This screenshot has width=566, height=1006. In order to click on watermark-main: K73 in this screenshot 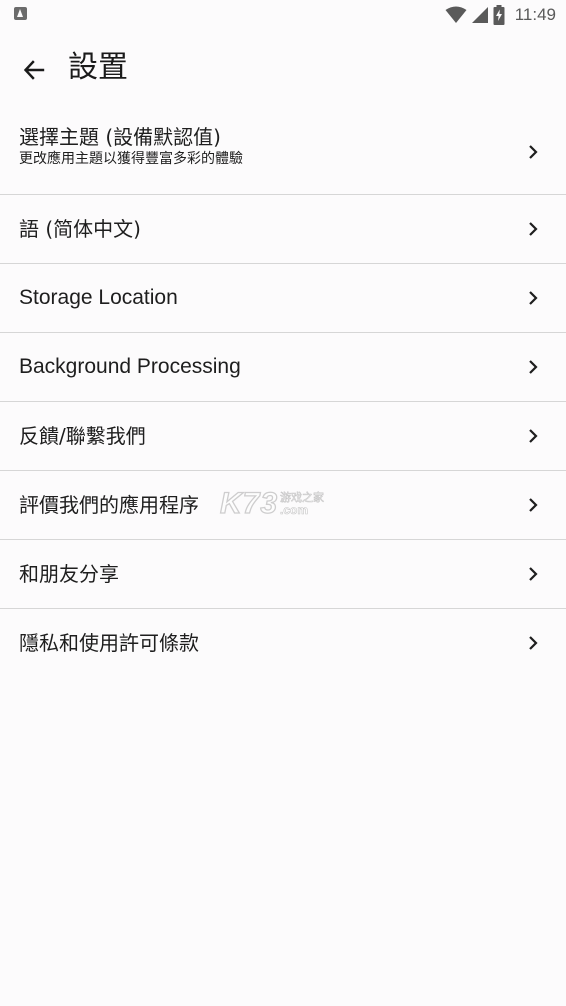, I will do `click(249, 503)`.